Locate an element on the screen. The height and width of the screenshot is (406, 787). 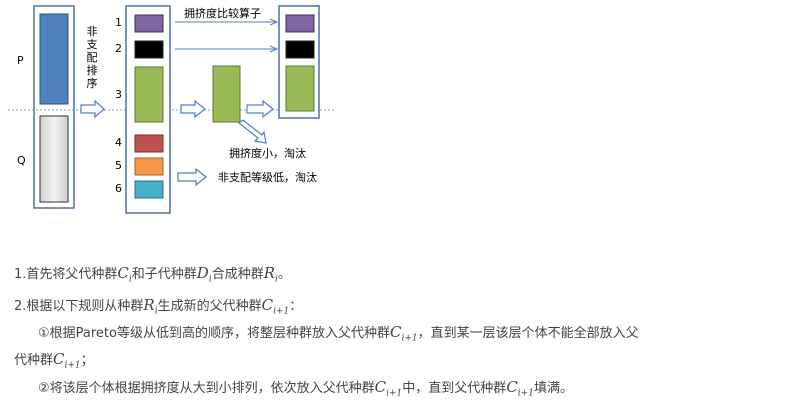
sort-arrow is located at coordinates (92, 109).